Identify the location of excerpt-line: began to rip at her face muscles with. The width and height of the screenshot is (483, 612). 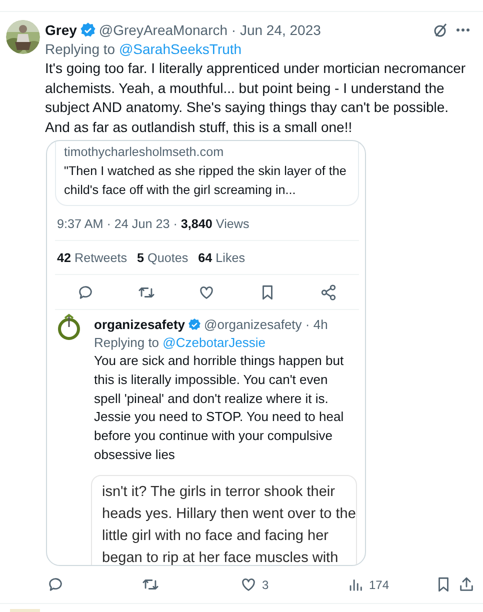
(220, 557).